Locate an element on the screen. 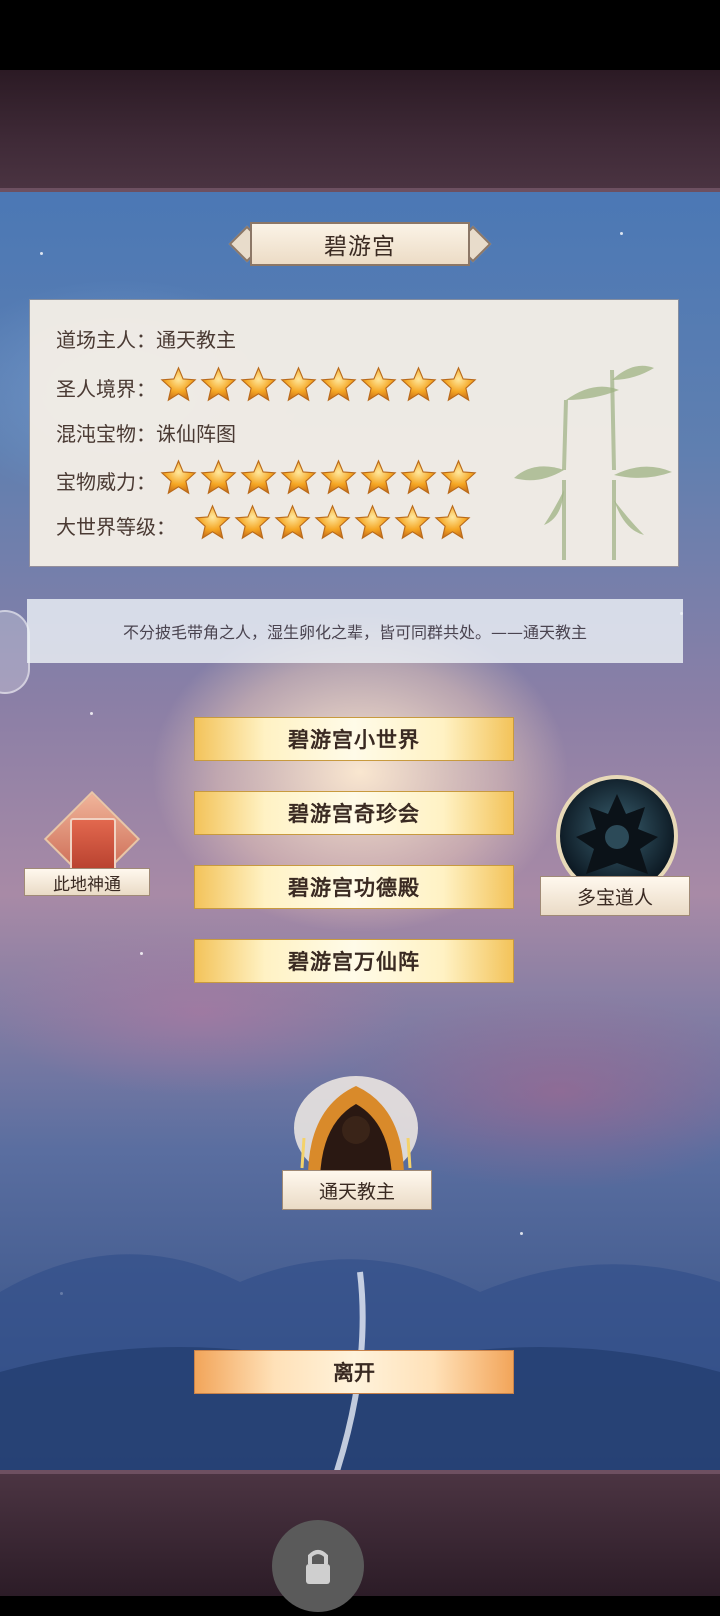 The image size is (720, 1616). bamboo-decoration is located at coordinates (593, 462).